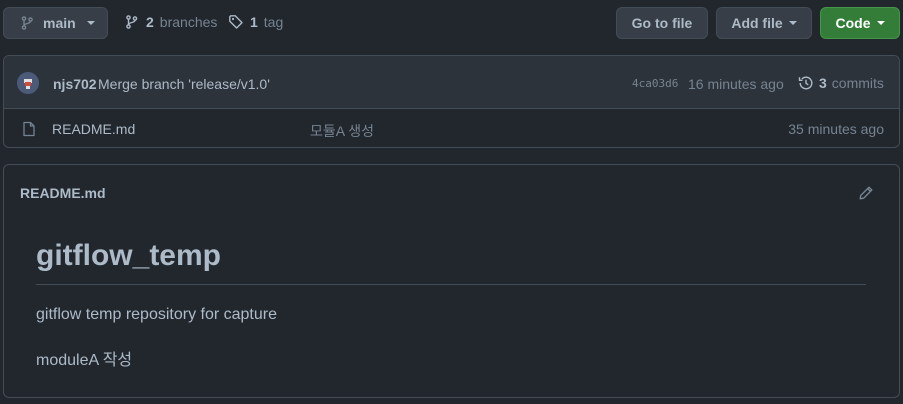 The height and width of the screenshot is (404, 903). What do you see at coordinates (342, 131) in the screenshot?
I see `file-commit-message: 모듈A 생성` at bounding box center [342, 131].